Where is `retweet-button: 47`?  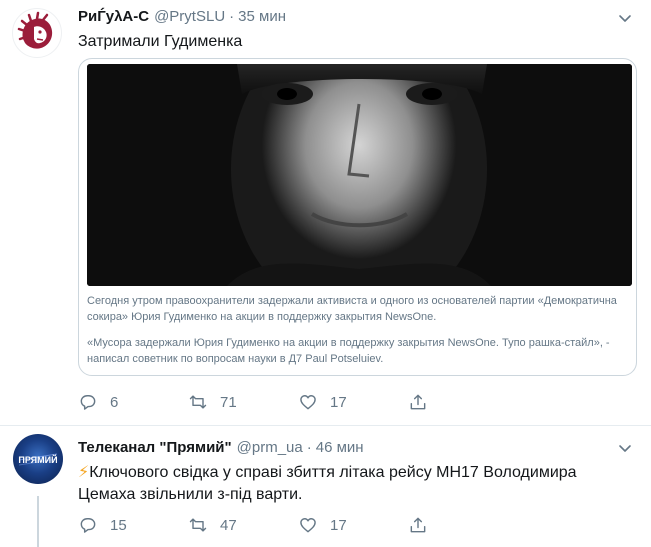
retweet-button: 47 is located at coordinates (243, 525).